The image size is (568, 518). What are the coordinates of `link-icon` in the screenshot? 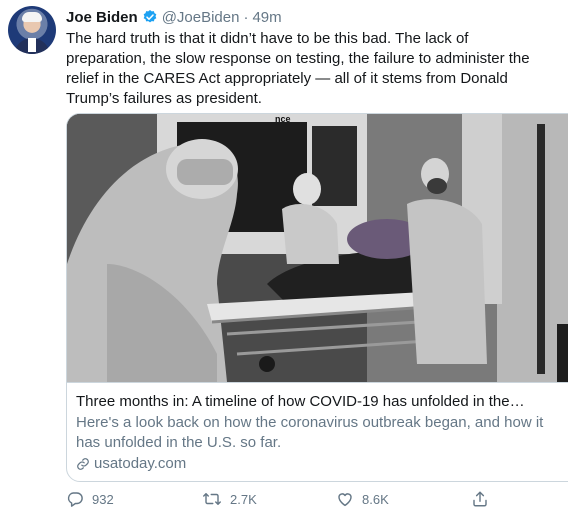 It's located at (83, 463).